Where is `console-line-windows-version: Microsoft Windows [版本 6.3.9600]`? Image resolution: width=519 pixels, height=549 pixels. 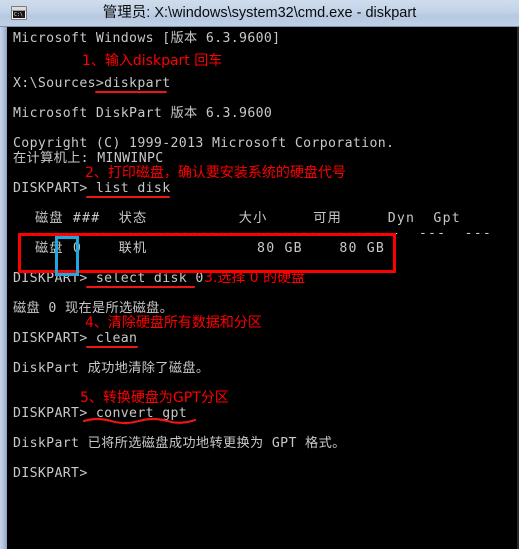
console-line-windows-version: Microsoft Windows [版本 6.3.9600] is located at coordinates (147, 38).